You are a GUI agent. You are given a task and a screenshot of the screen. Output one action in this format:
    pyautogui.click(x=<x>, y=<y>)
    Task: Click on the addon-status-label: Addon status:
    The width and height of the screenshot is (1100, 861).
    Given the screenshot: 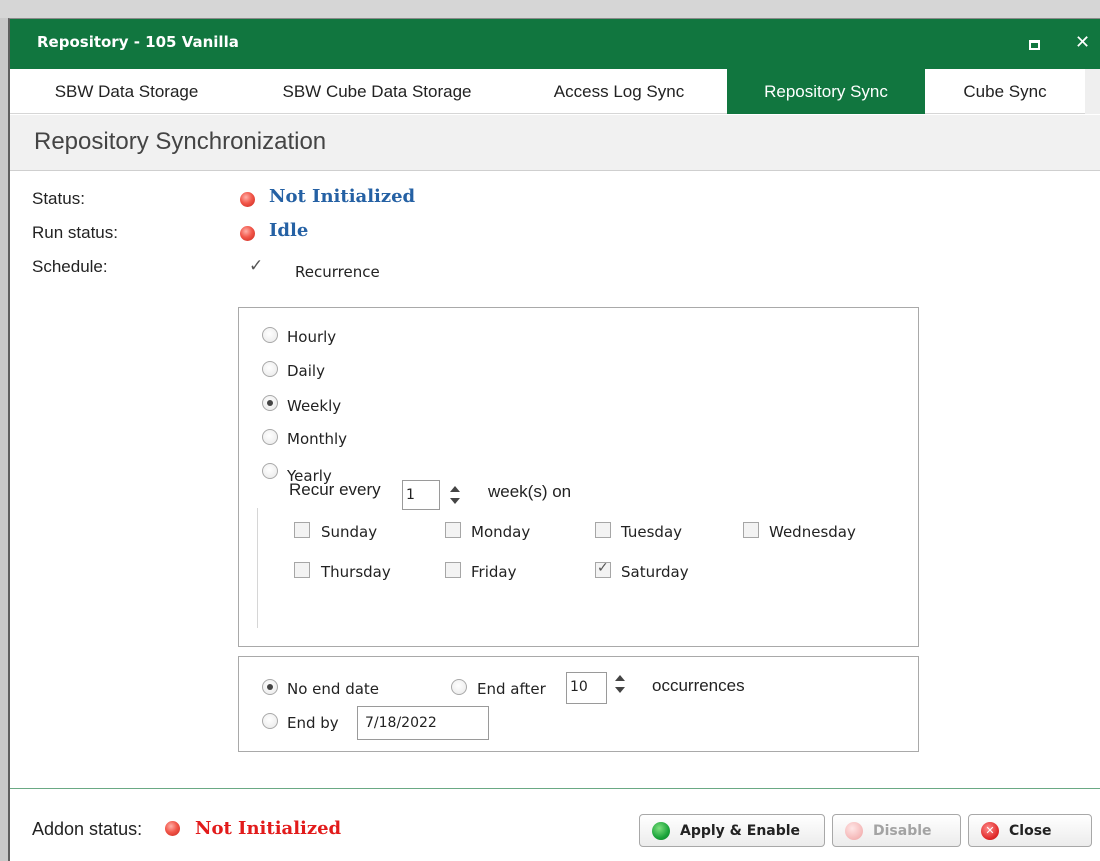 What is the action you would take?
    pyautogui.click(x=87, y=829)
    